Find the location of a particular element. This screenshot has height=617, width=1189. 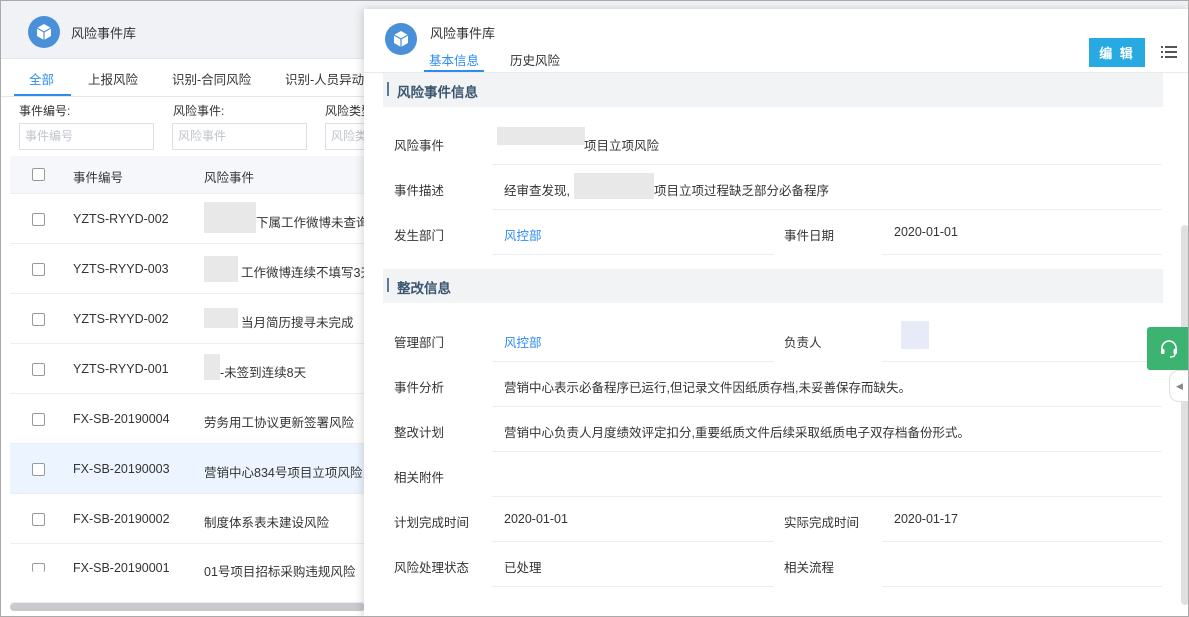

tab-all: 全部 is located at coordinates (41, 78).